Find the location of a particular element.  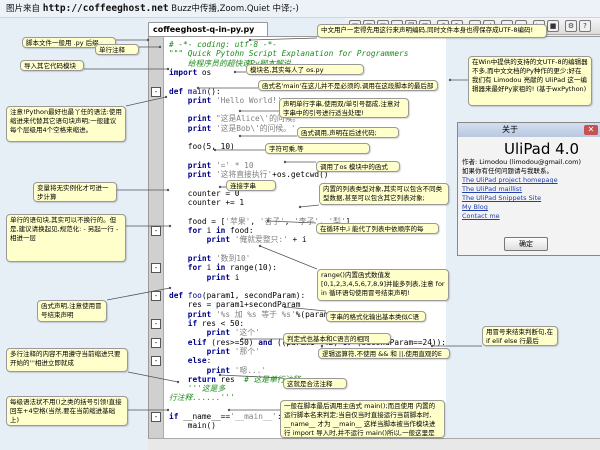

annotation-callout: 函式名'main'在这儿并不是必须的,调用在这段脚本的最后部分; is located at coordinates (348, 85).